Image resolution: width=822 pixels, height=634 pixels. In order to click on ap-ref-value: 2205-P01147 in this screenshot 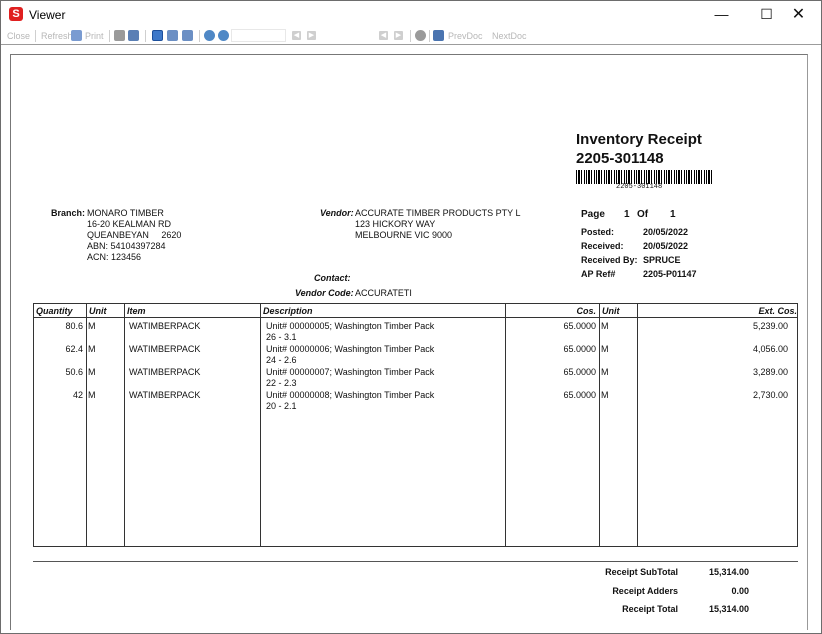, I will do `click(670, 274)`.